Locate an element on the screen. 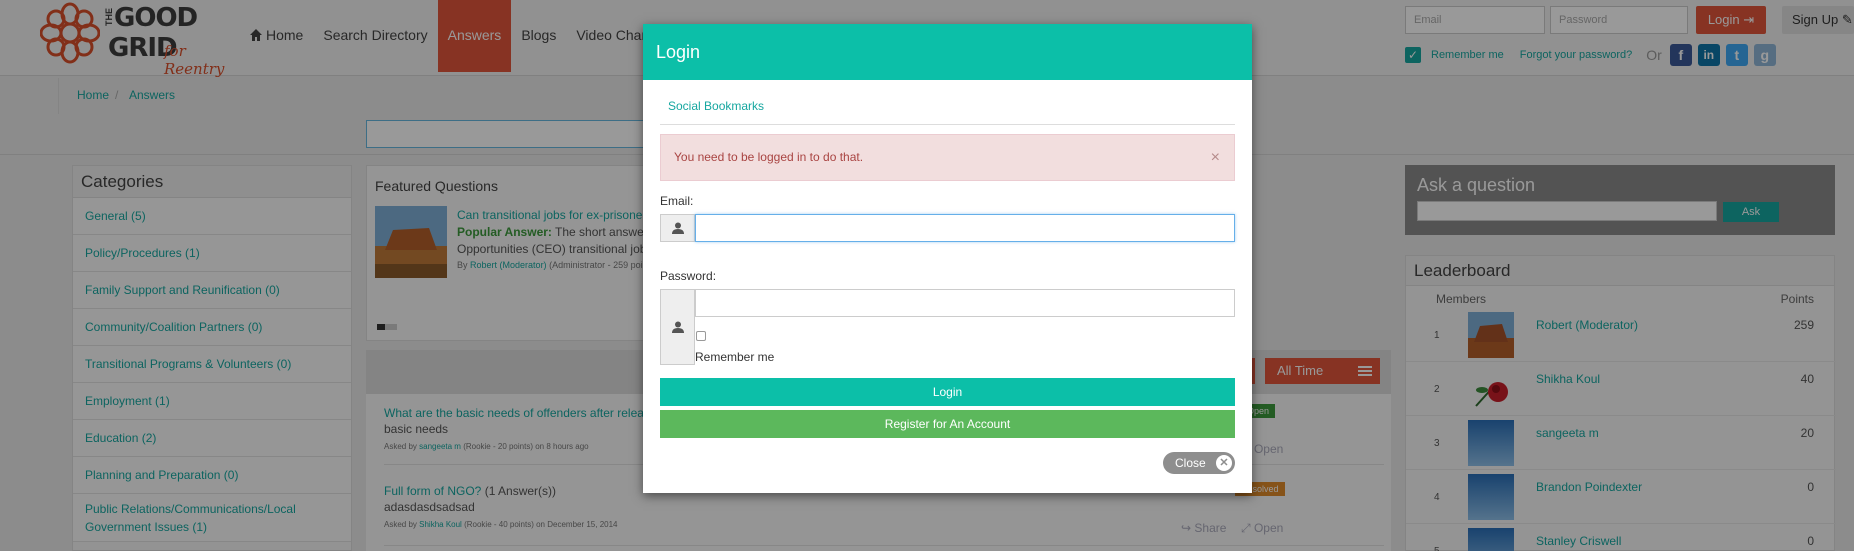  email-field is located at coordinates (965, 228).